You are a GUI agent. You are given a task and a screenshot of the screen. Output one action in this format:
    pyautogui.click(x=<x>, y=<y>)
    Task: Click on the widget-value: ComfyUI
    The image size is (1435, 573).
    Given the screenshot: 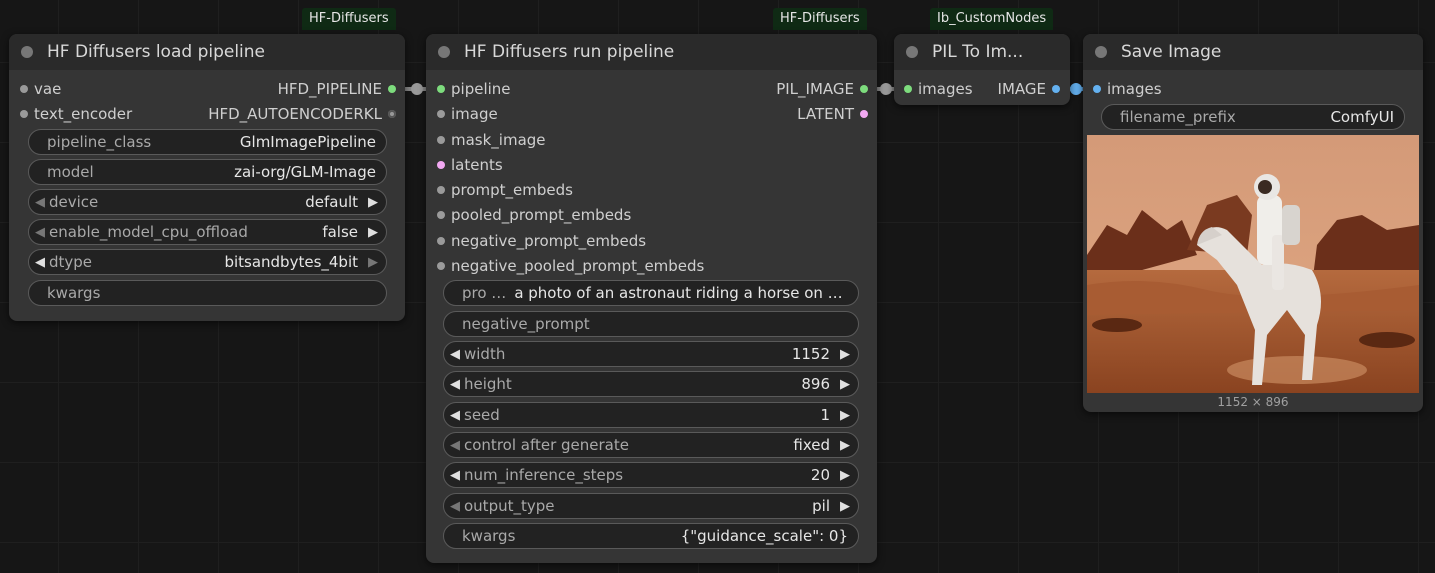 What is the action you would take?
    pyautogui.click(x=1362, y=117)
    